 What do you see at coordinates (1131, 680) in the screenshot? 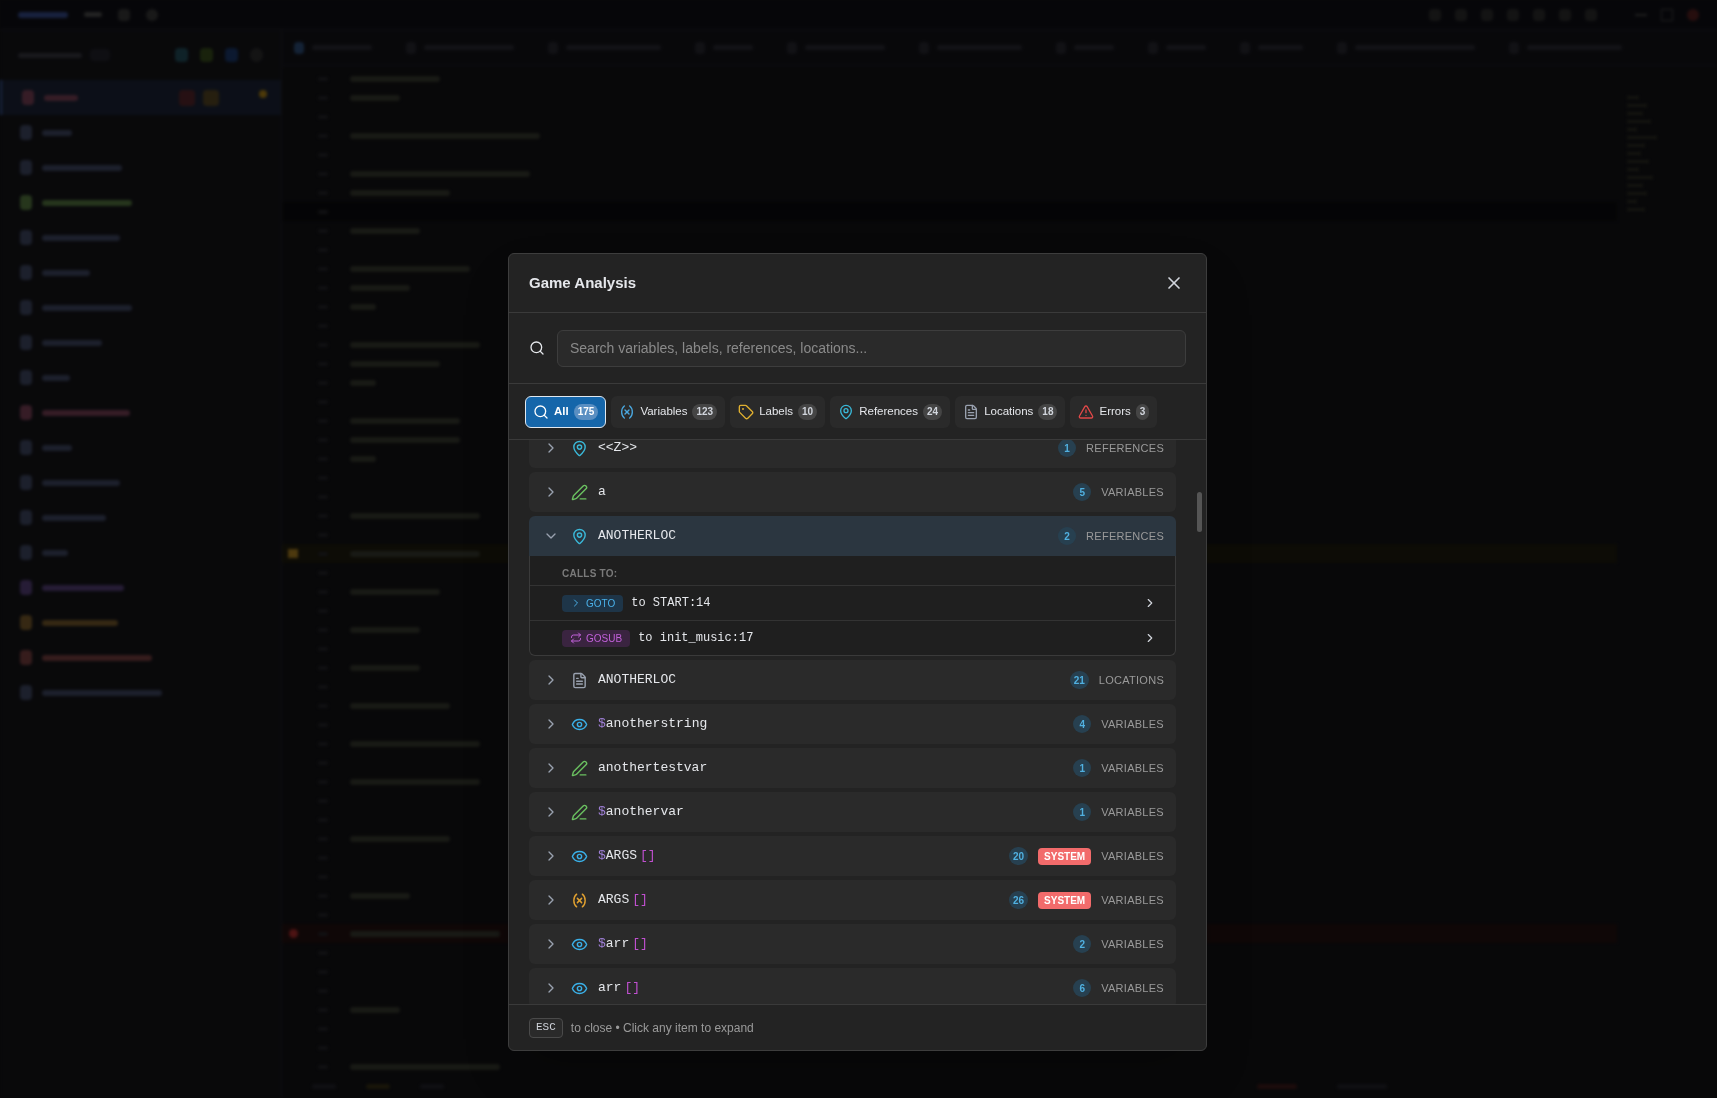
I see `category-label: LOCATIONS` at bounding box center [1131, 680].